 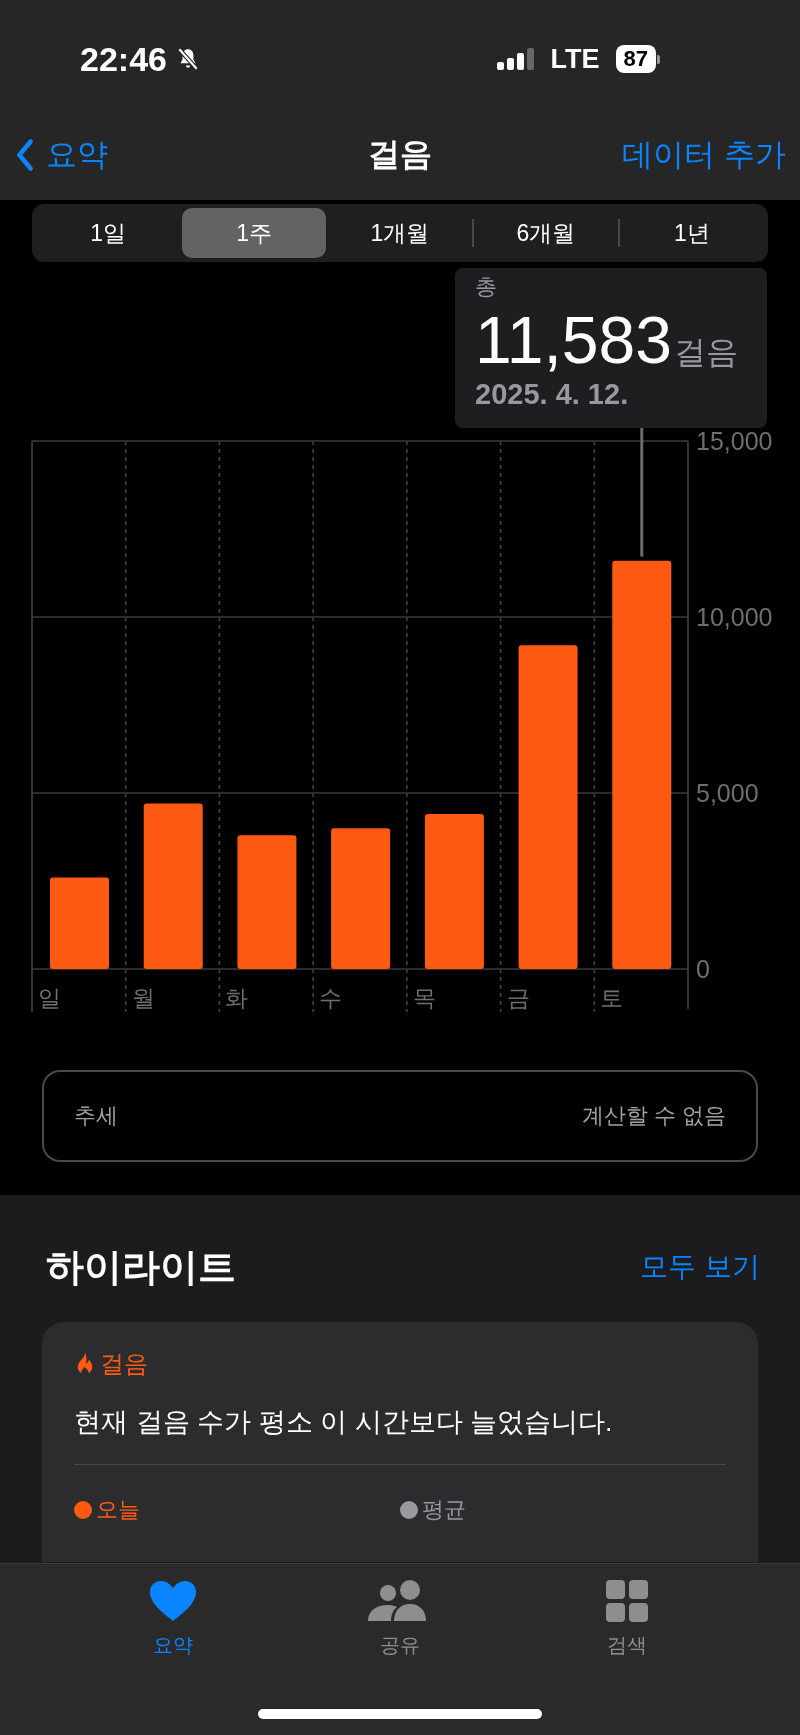 What do you see at coordinates (424, 998) in the screenshot?
I see `x-axis-label: 목` at bounding box center [424, 998].